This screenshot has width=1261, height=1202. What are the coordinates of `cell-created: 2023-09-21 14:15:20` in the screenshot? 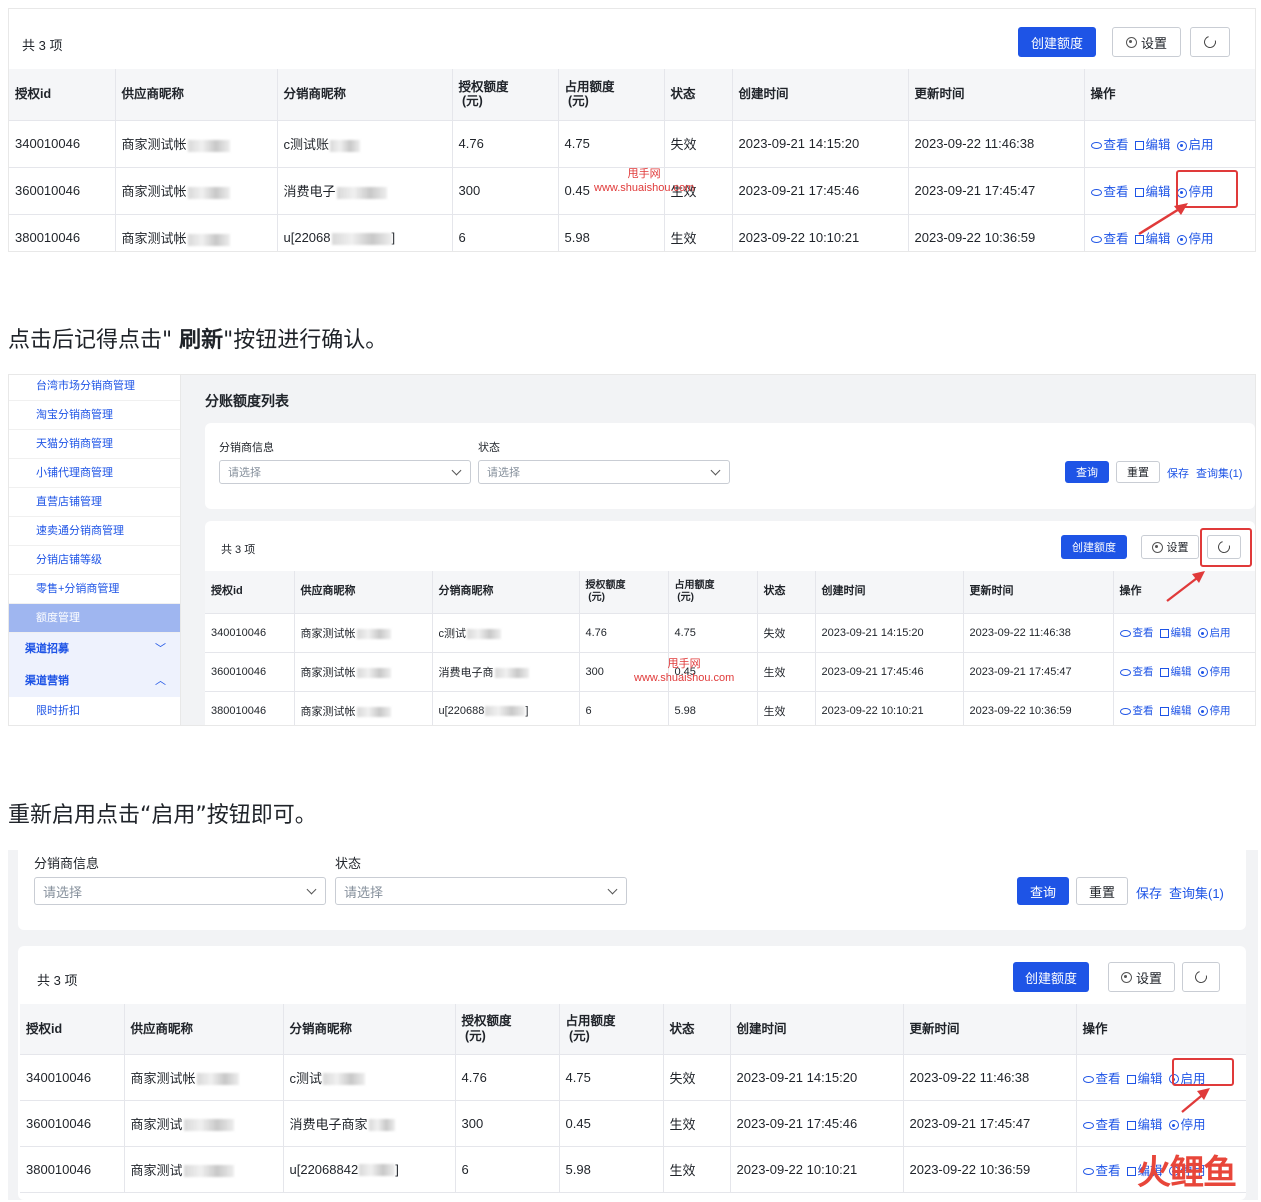 It's located at (817, 1077).